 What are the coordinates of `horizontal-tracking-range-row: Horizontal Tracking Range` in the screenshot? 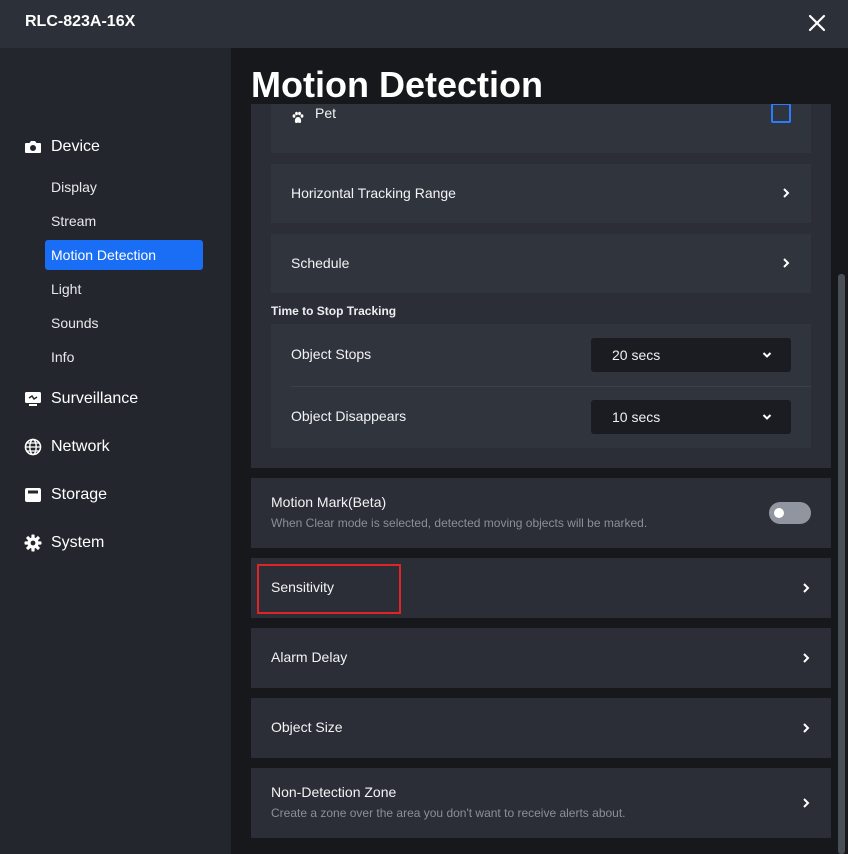 It's located at (541, 193).